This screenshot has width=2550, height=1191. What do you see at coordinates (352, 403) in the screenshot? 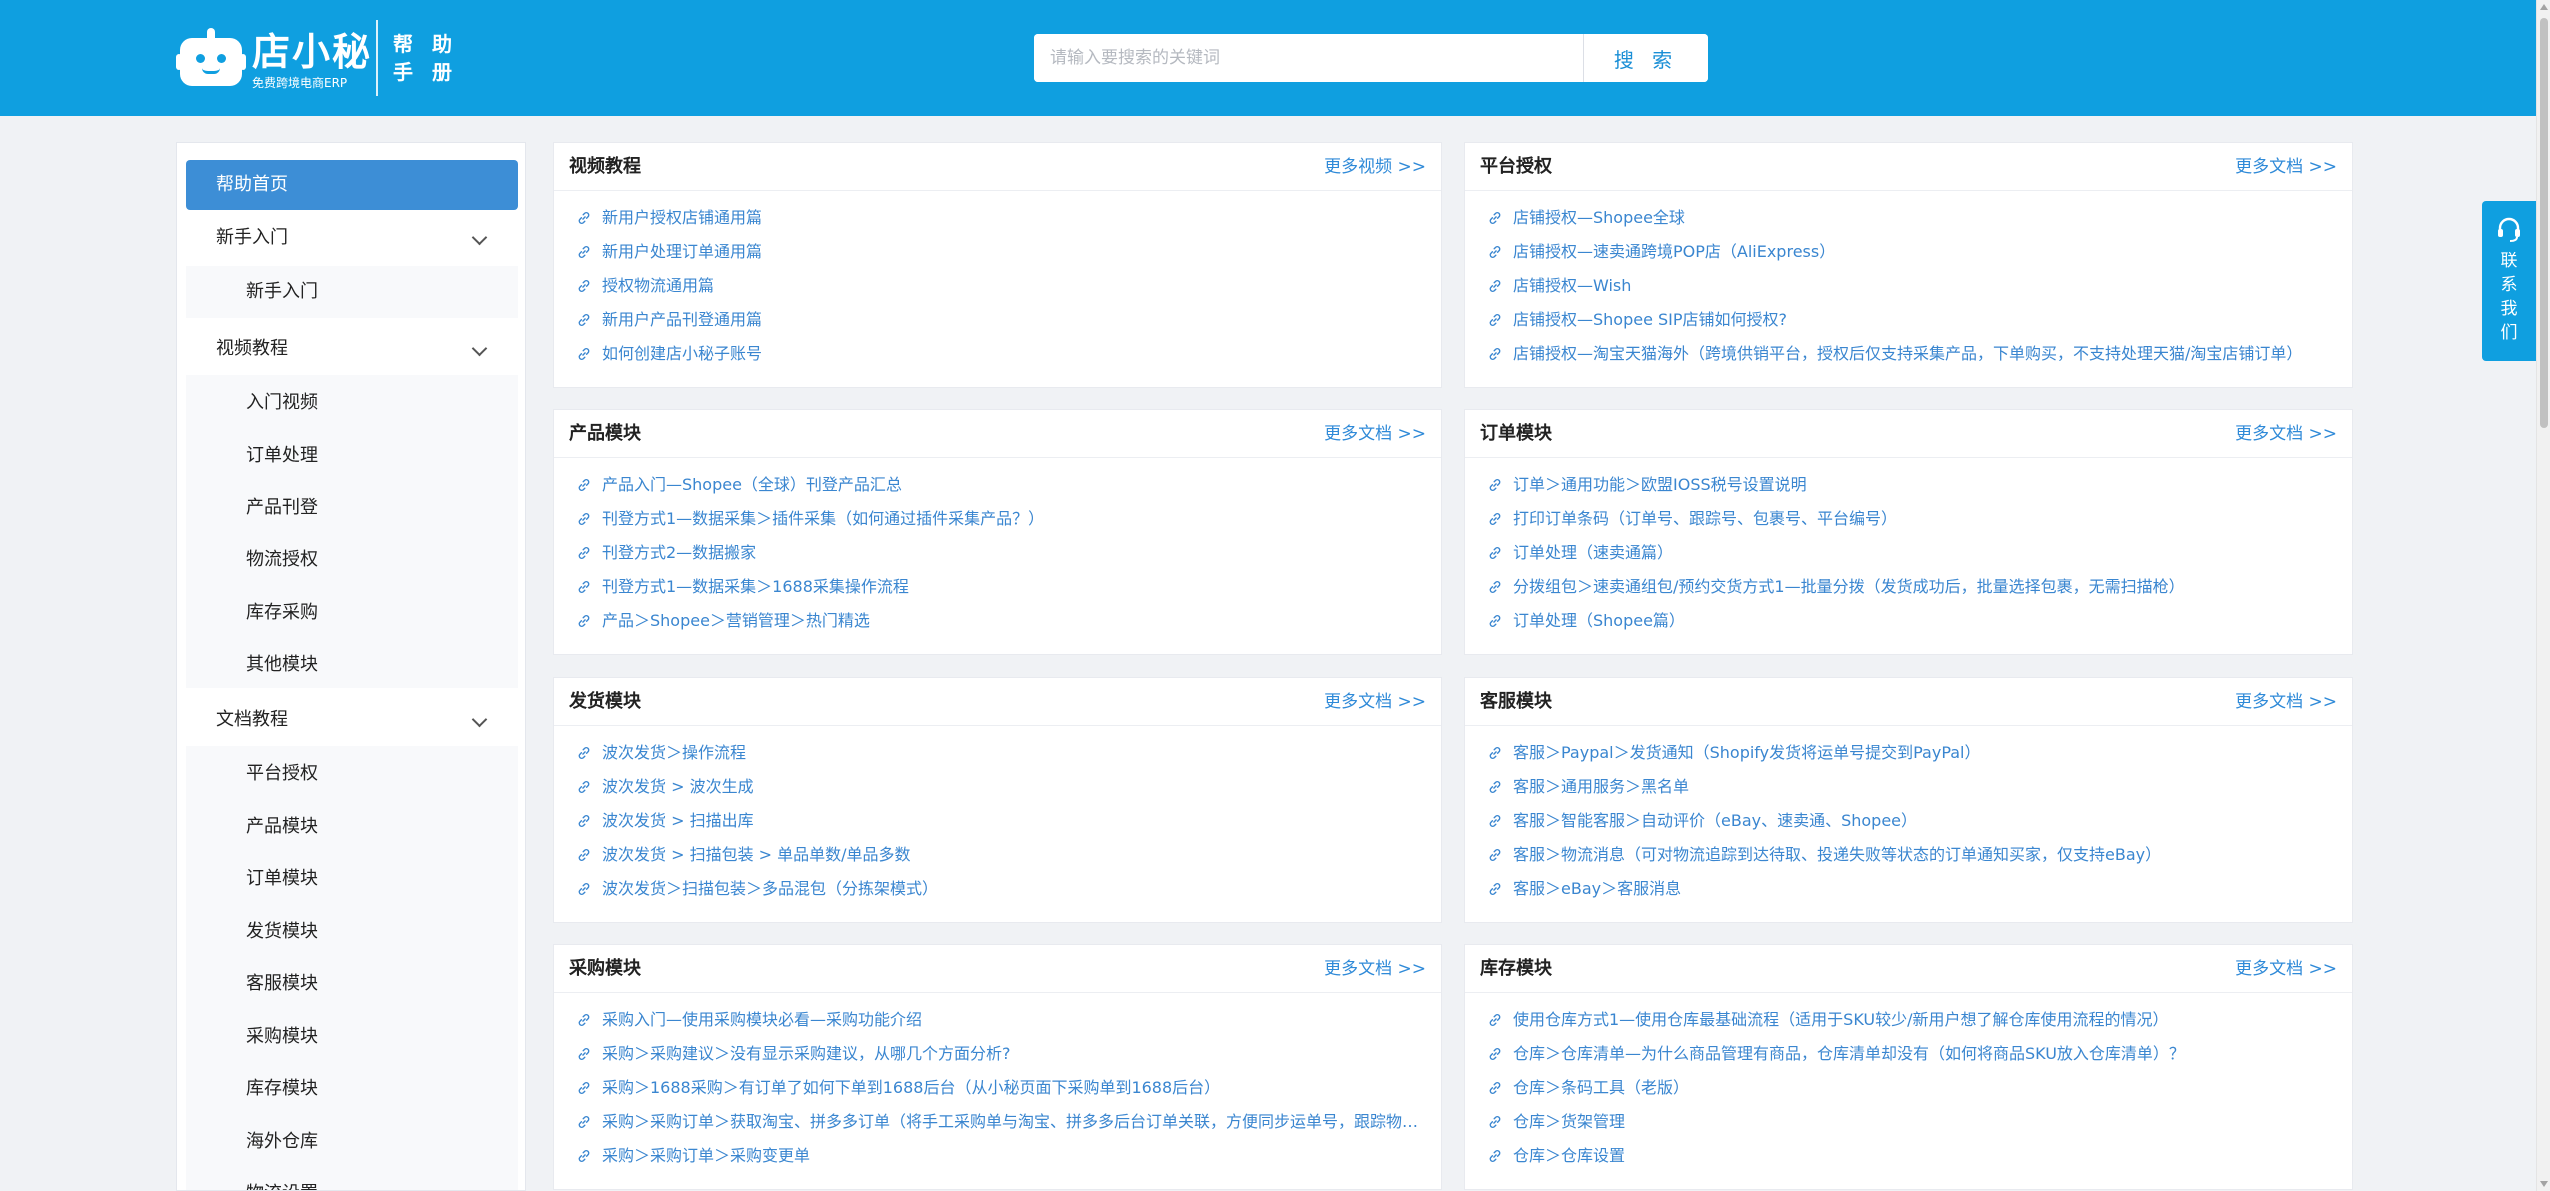
I see `sidebar-item-intro-video: 入门视频` at bounding box center [352, 403].